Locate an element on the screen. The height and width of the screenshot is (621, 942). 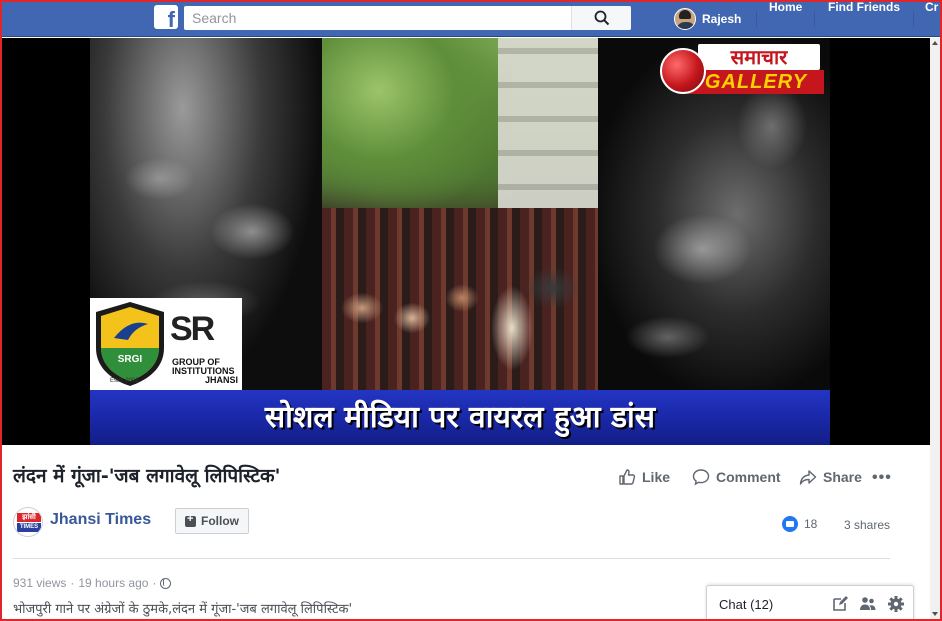
top-navigation-bar: f Rajesh Home Find Friends Cr is located at coordinates (471, 18).